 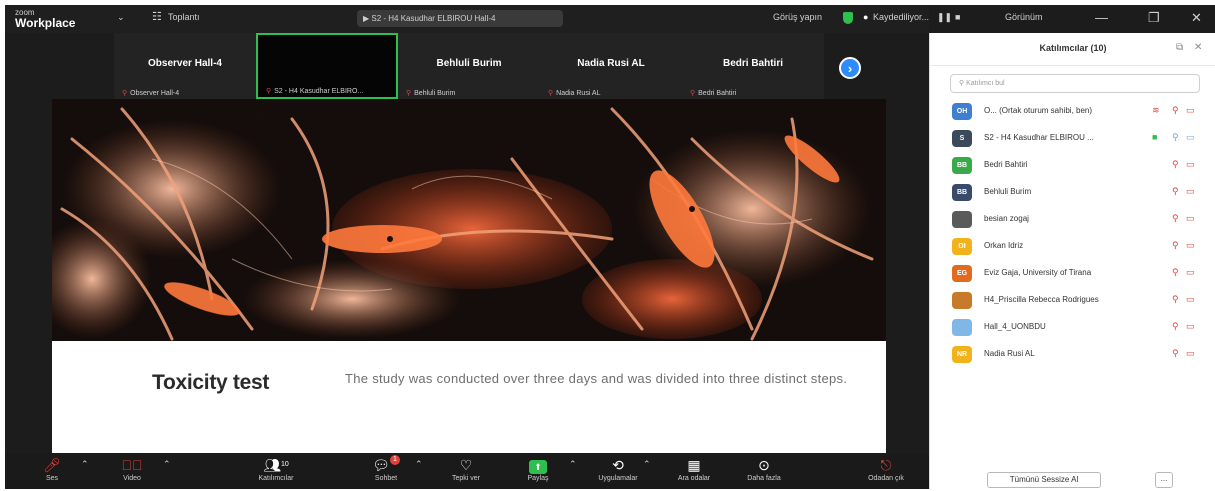 I want to click on more-label: Daha fazla, so click(x=764, y=478).